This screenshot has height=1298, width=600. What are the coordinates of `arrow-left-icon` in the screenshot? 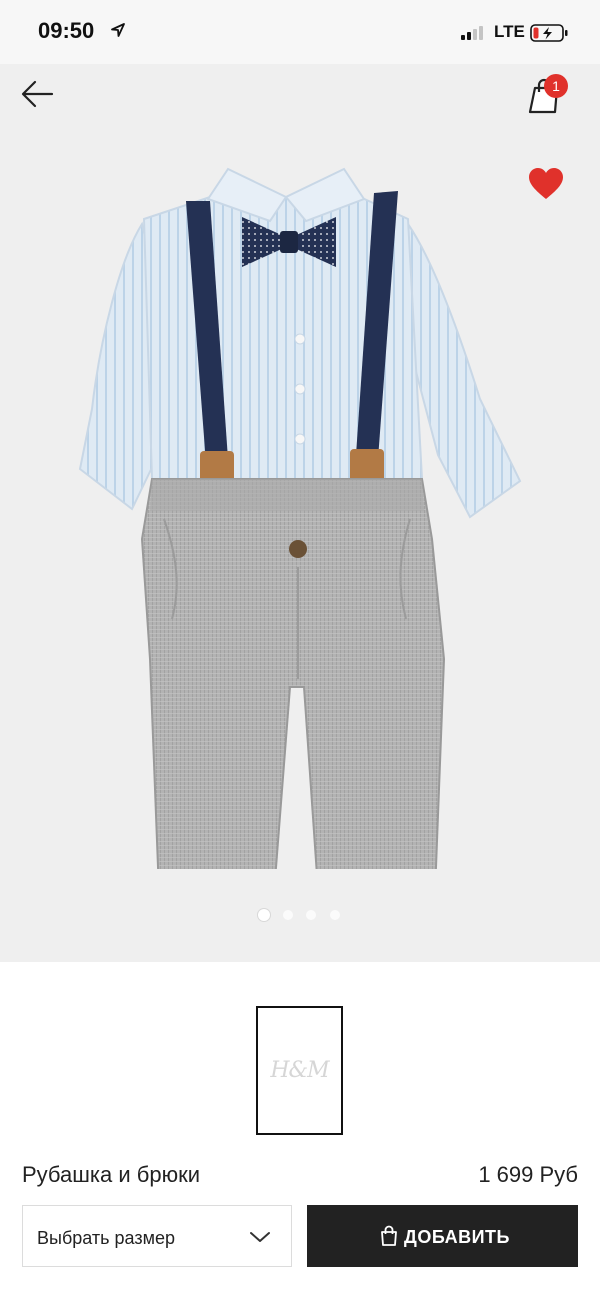 It's located at (37, 94).